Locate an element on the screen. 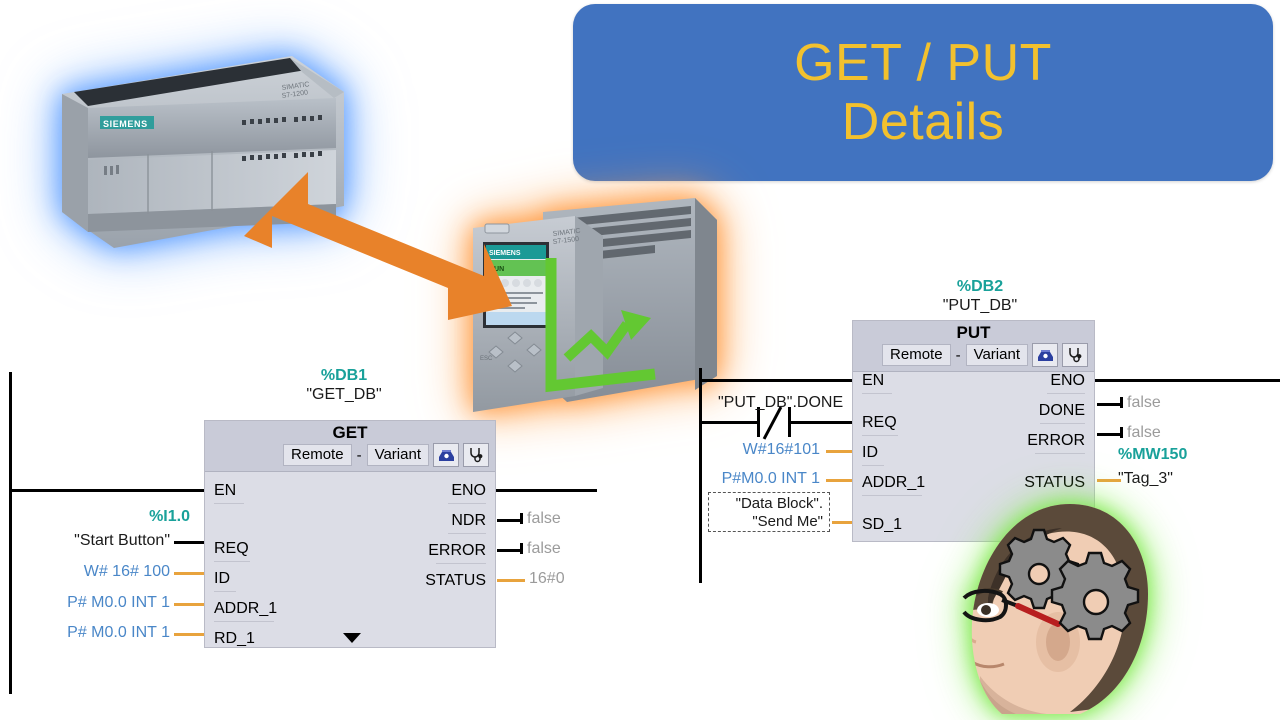 This screenshot has height=720, width=1280. put-pin-req: REQ is located at coordinates (879, 422).